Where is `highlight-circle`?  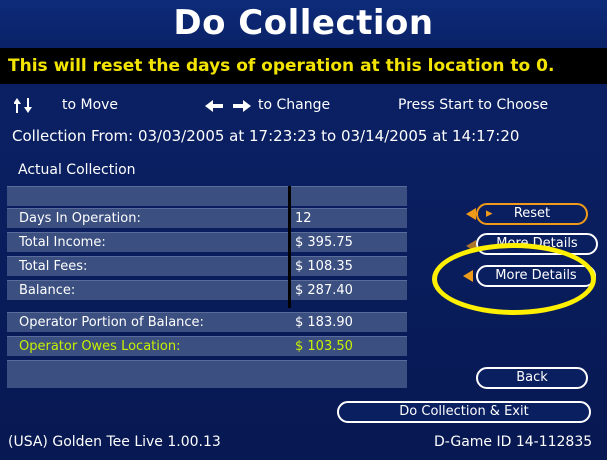 highlight-circle is located at coordinates (514, 279).